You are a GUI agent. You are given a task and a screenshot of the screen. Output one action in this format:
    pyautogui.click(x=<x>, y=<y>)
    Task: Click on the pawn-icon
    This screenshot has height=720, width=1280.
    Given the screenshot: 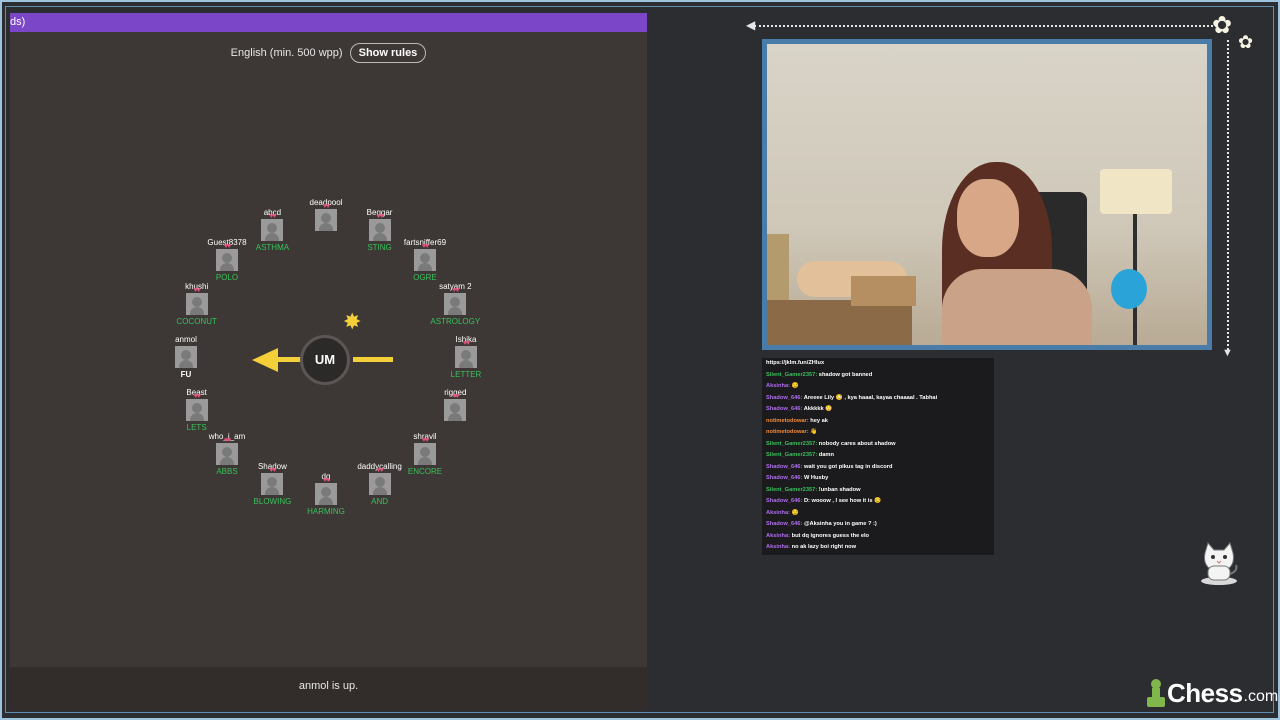 What is the action you would take?
    pyautogui.click(x=1156, y=693)
    